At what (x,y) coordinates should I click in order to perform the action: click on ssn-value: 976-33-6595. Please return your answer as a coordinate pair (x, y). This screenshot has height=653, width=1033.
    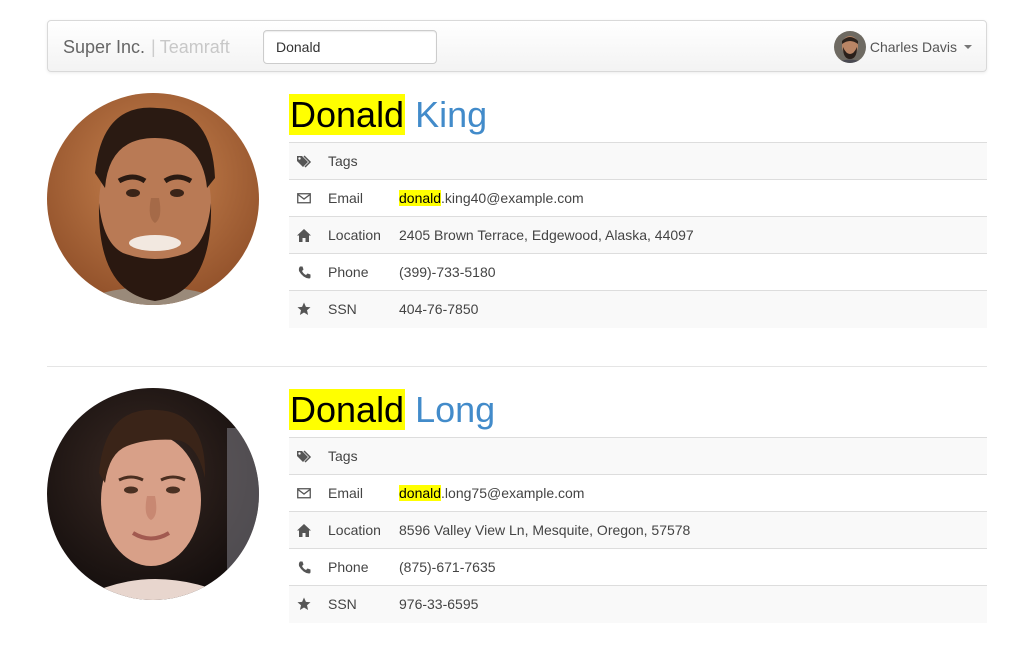
    Looking at the image, I should click on (693, 604).